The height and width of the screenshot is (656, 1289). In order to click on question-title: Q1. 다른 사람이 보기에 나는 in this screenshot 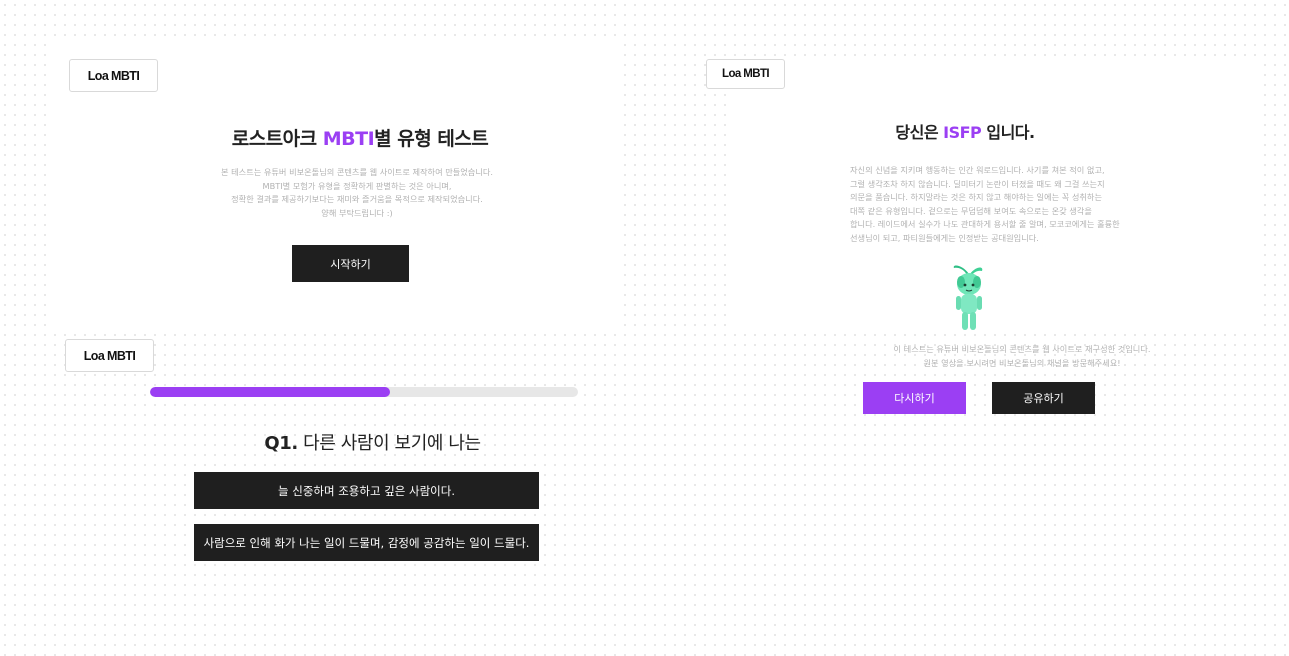, I will do `click(372, 442)`.